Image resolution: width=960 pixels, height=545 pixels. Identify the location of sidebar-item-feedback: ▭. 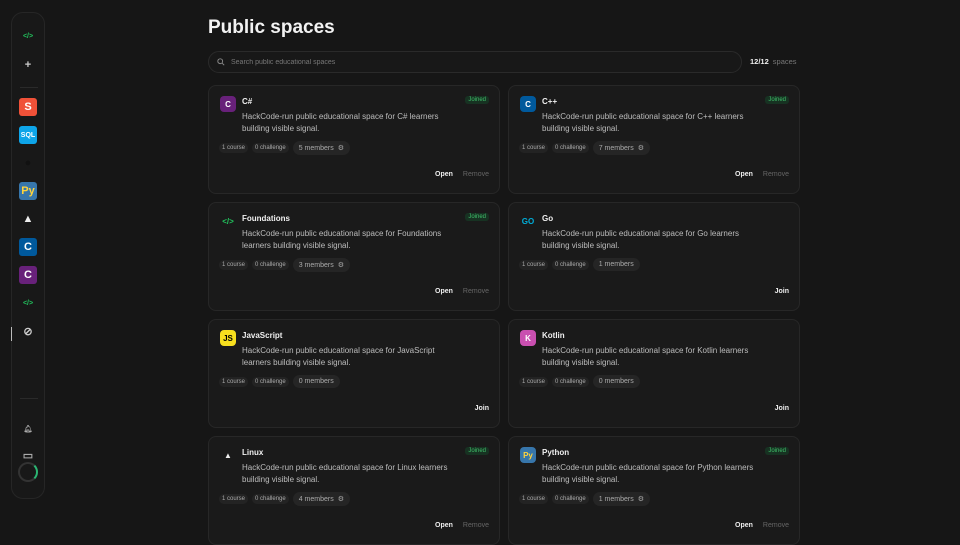
(28, 455).